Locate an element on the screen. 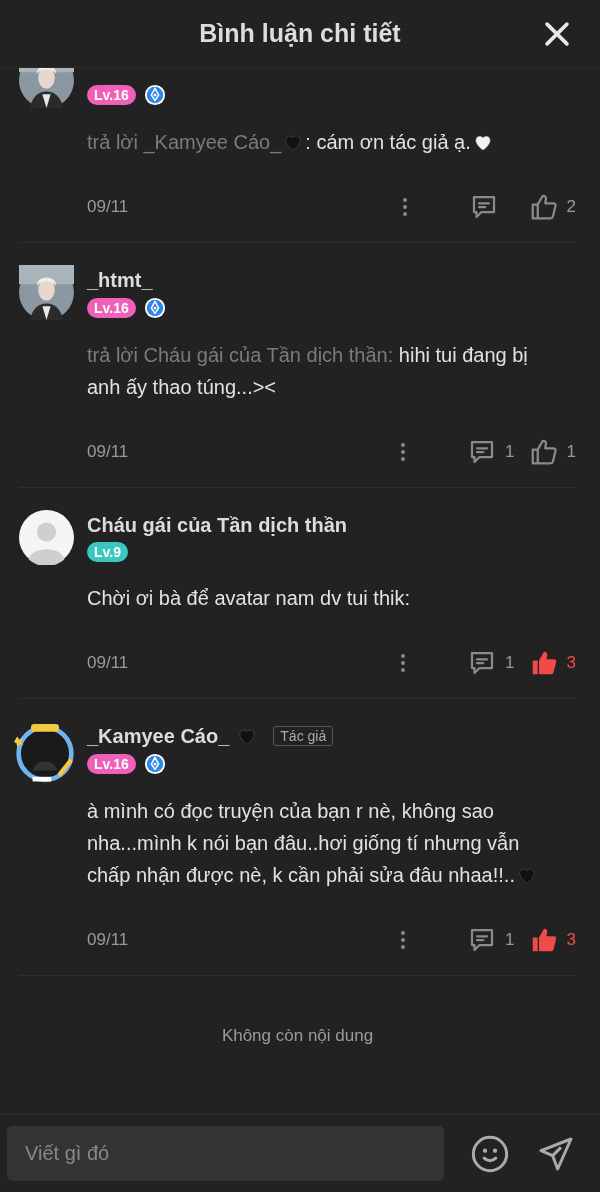 Image resolution: width=600 pixels, height=1192 pixels. avatar-icon is located at coordinates (46, 537).